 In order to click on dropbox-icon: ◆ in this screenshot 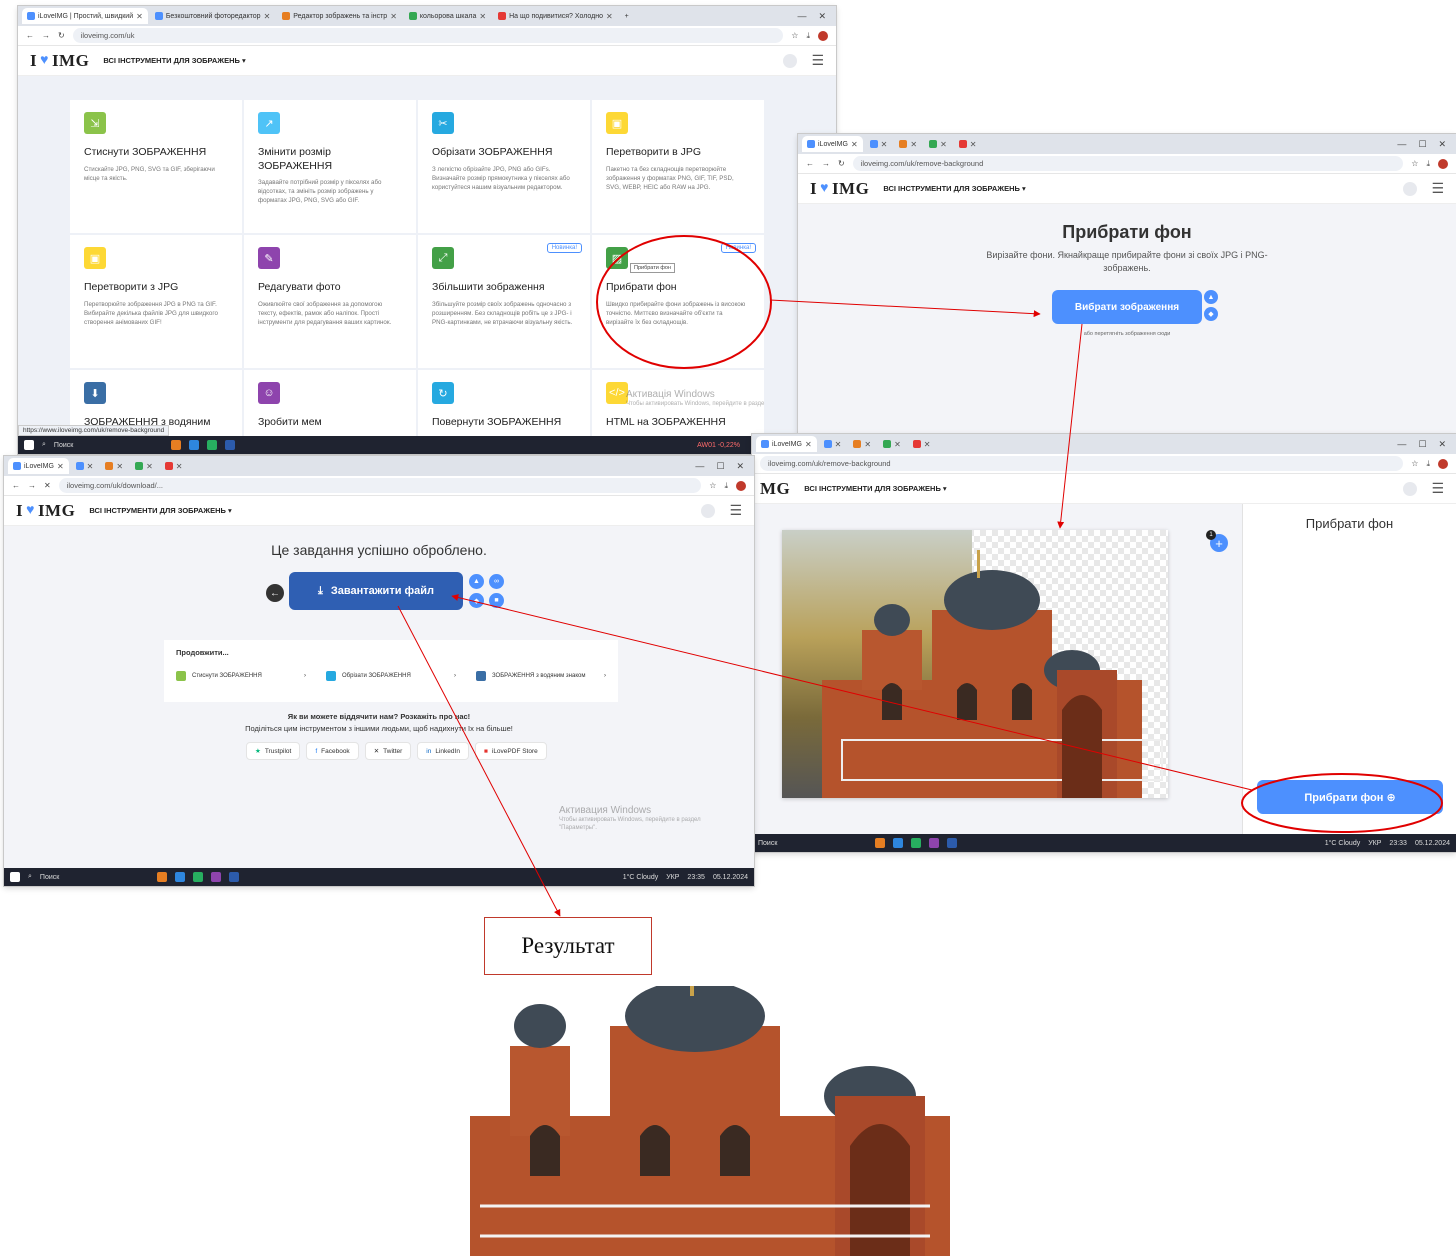, I will do `click(476, 600)`.